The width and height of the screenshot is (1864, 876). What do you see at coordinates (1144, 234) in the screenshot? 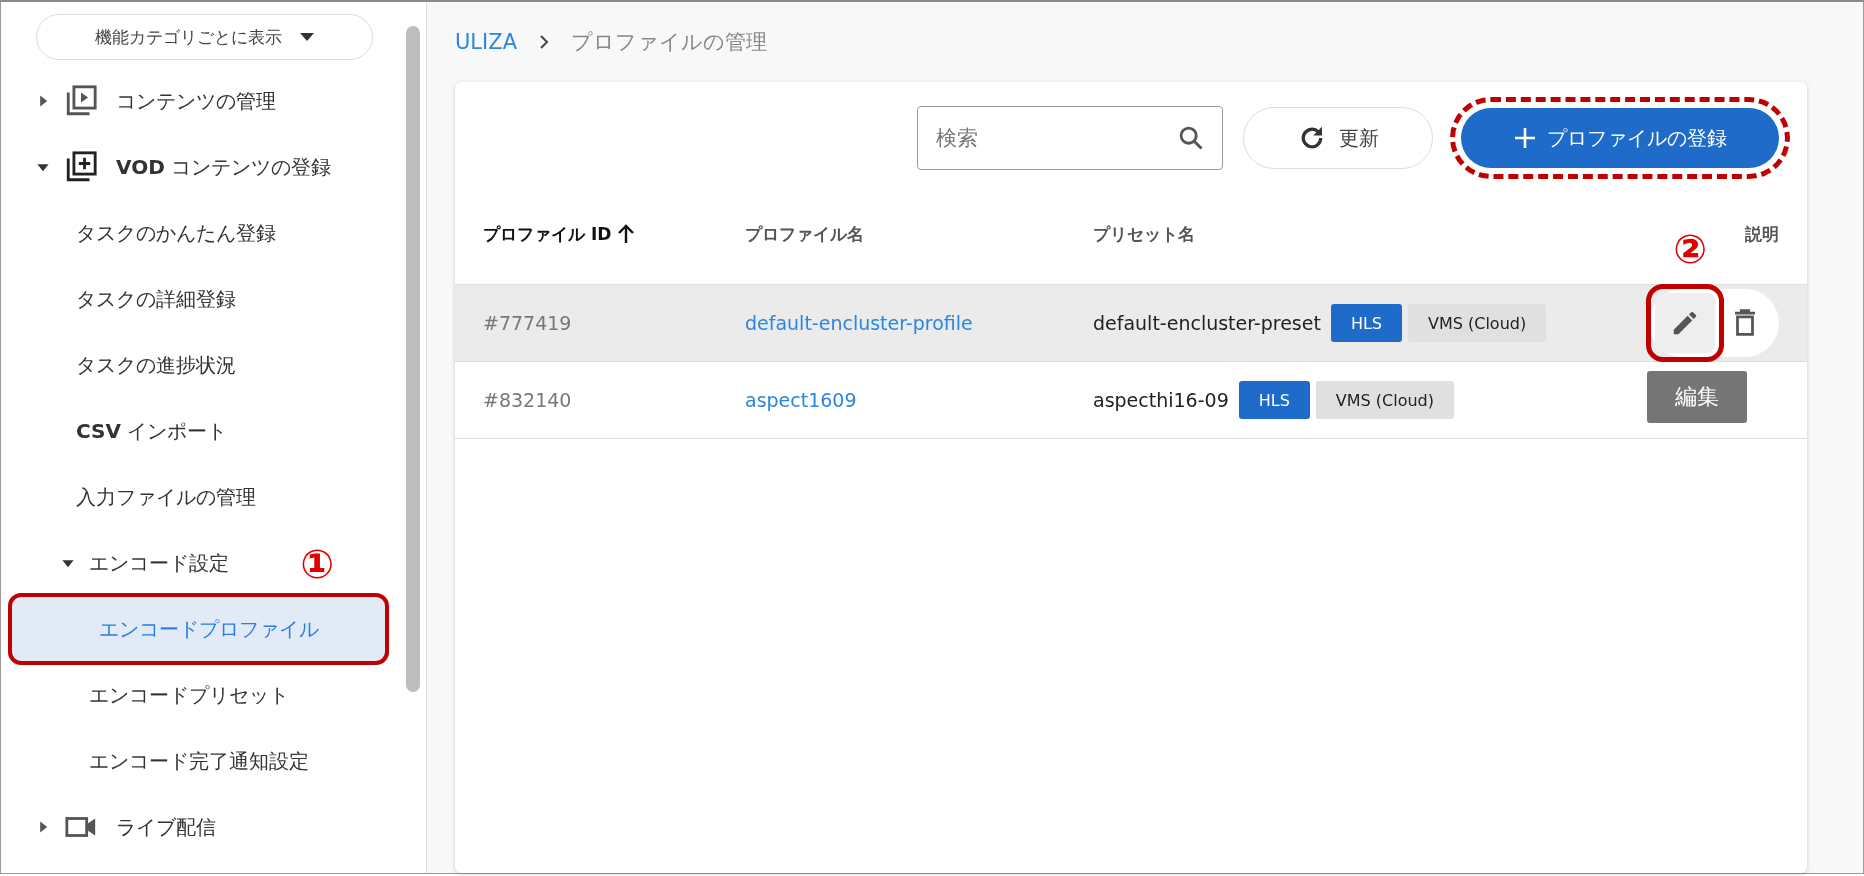
I see `column-header: プリセット名` at bounding box center [1144, 234].